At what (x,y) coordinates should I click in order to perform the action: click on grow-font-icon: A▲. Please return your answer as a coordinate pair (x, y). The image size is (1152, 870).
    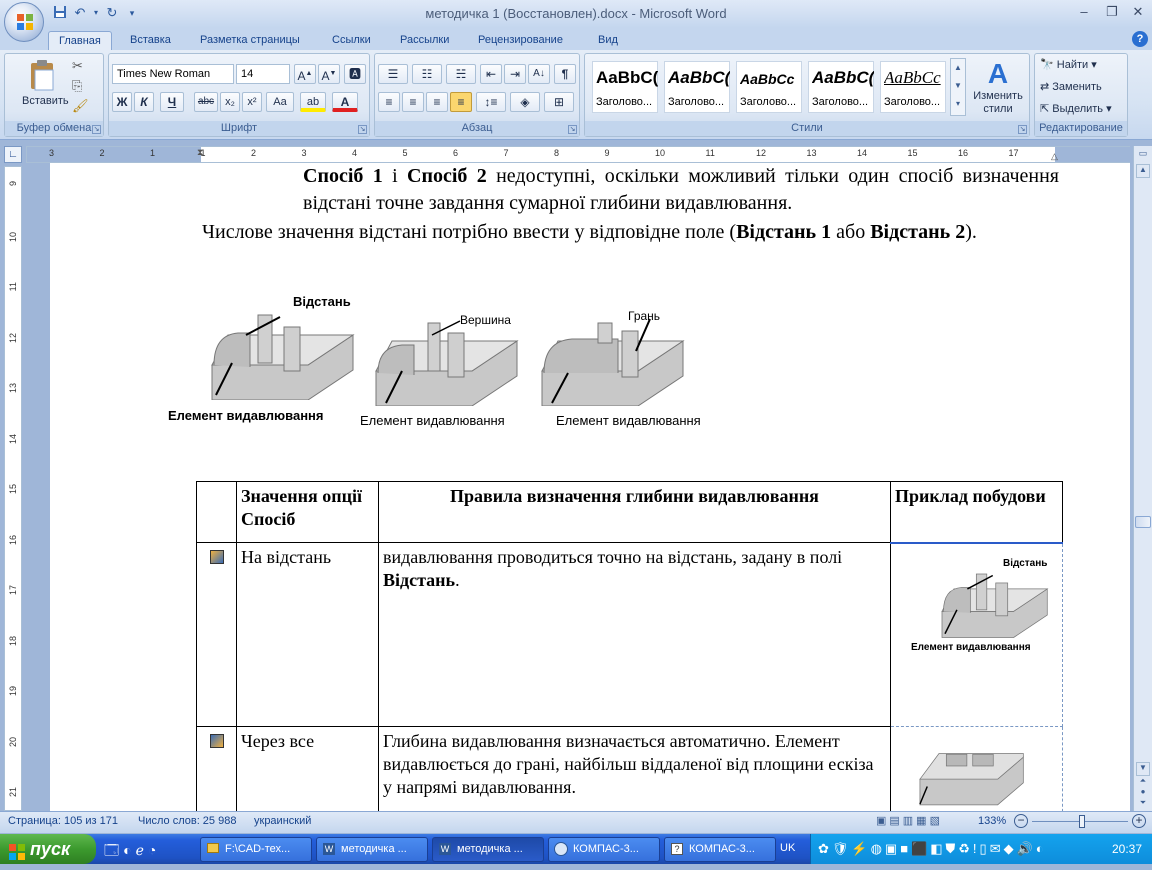
    Looking at the image, I should click on (305, 74).